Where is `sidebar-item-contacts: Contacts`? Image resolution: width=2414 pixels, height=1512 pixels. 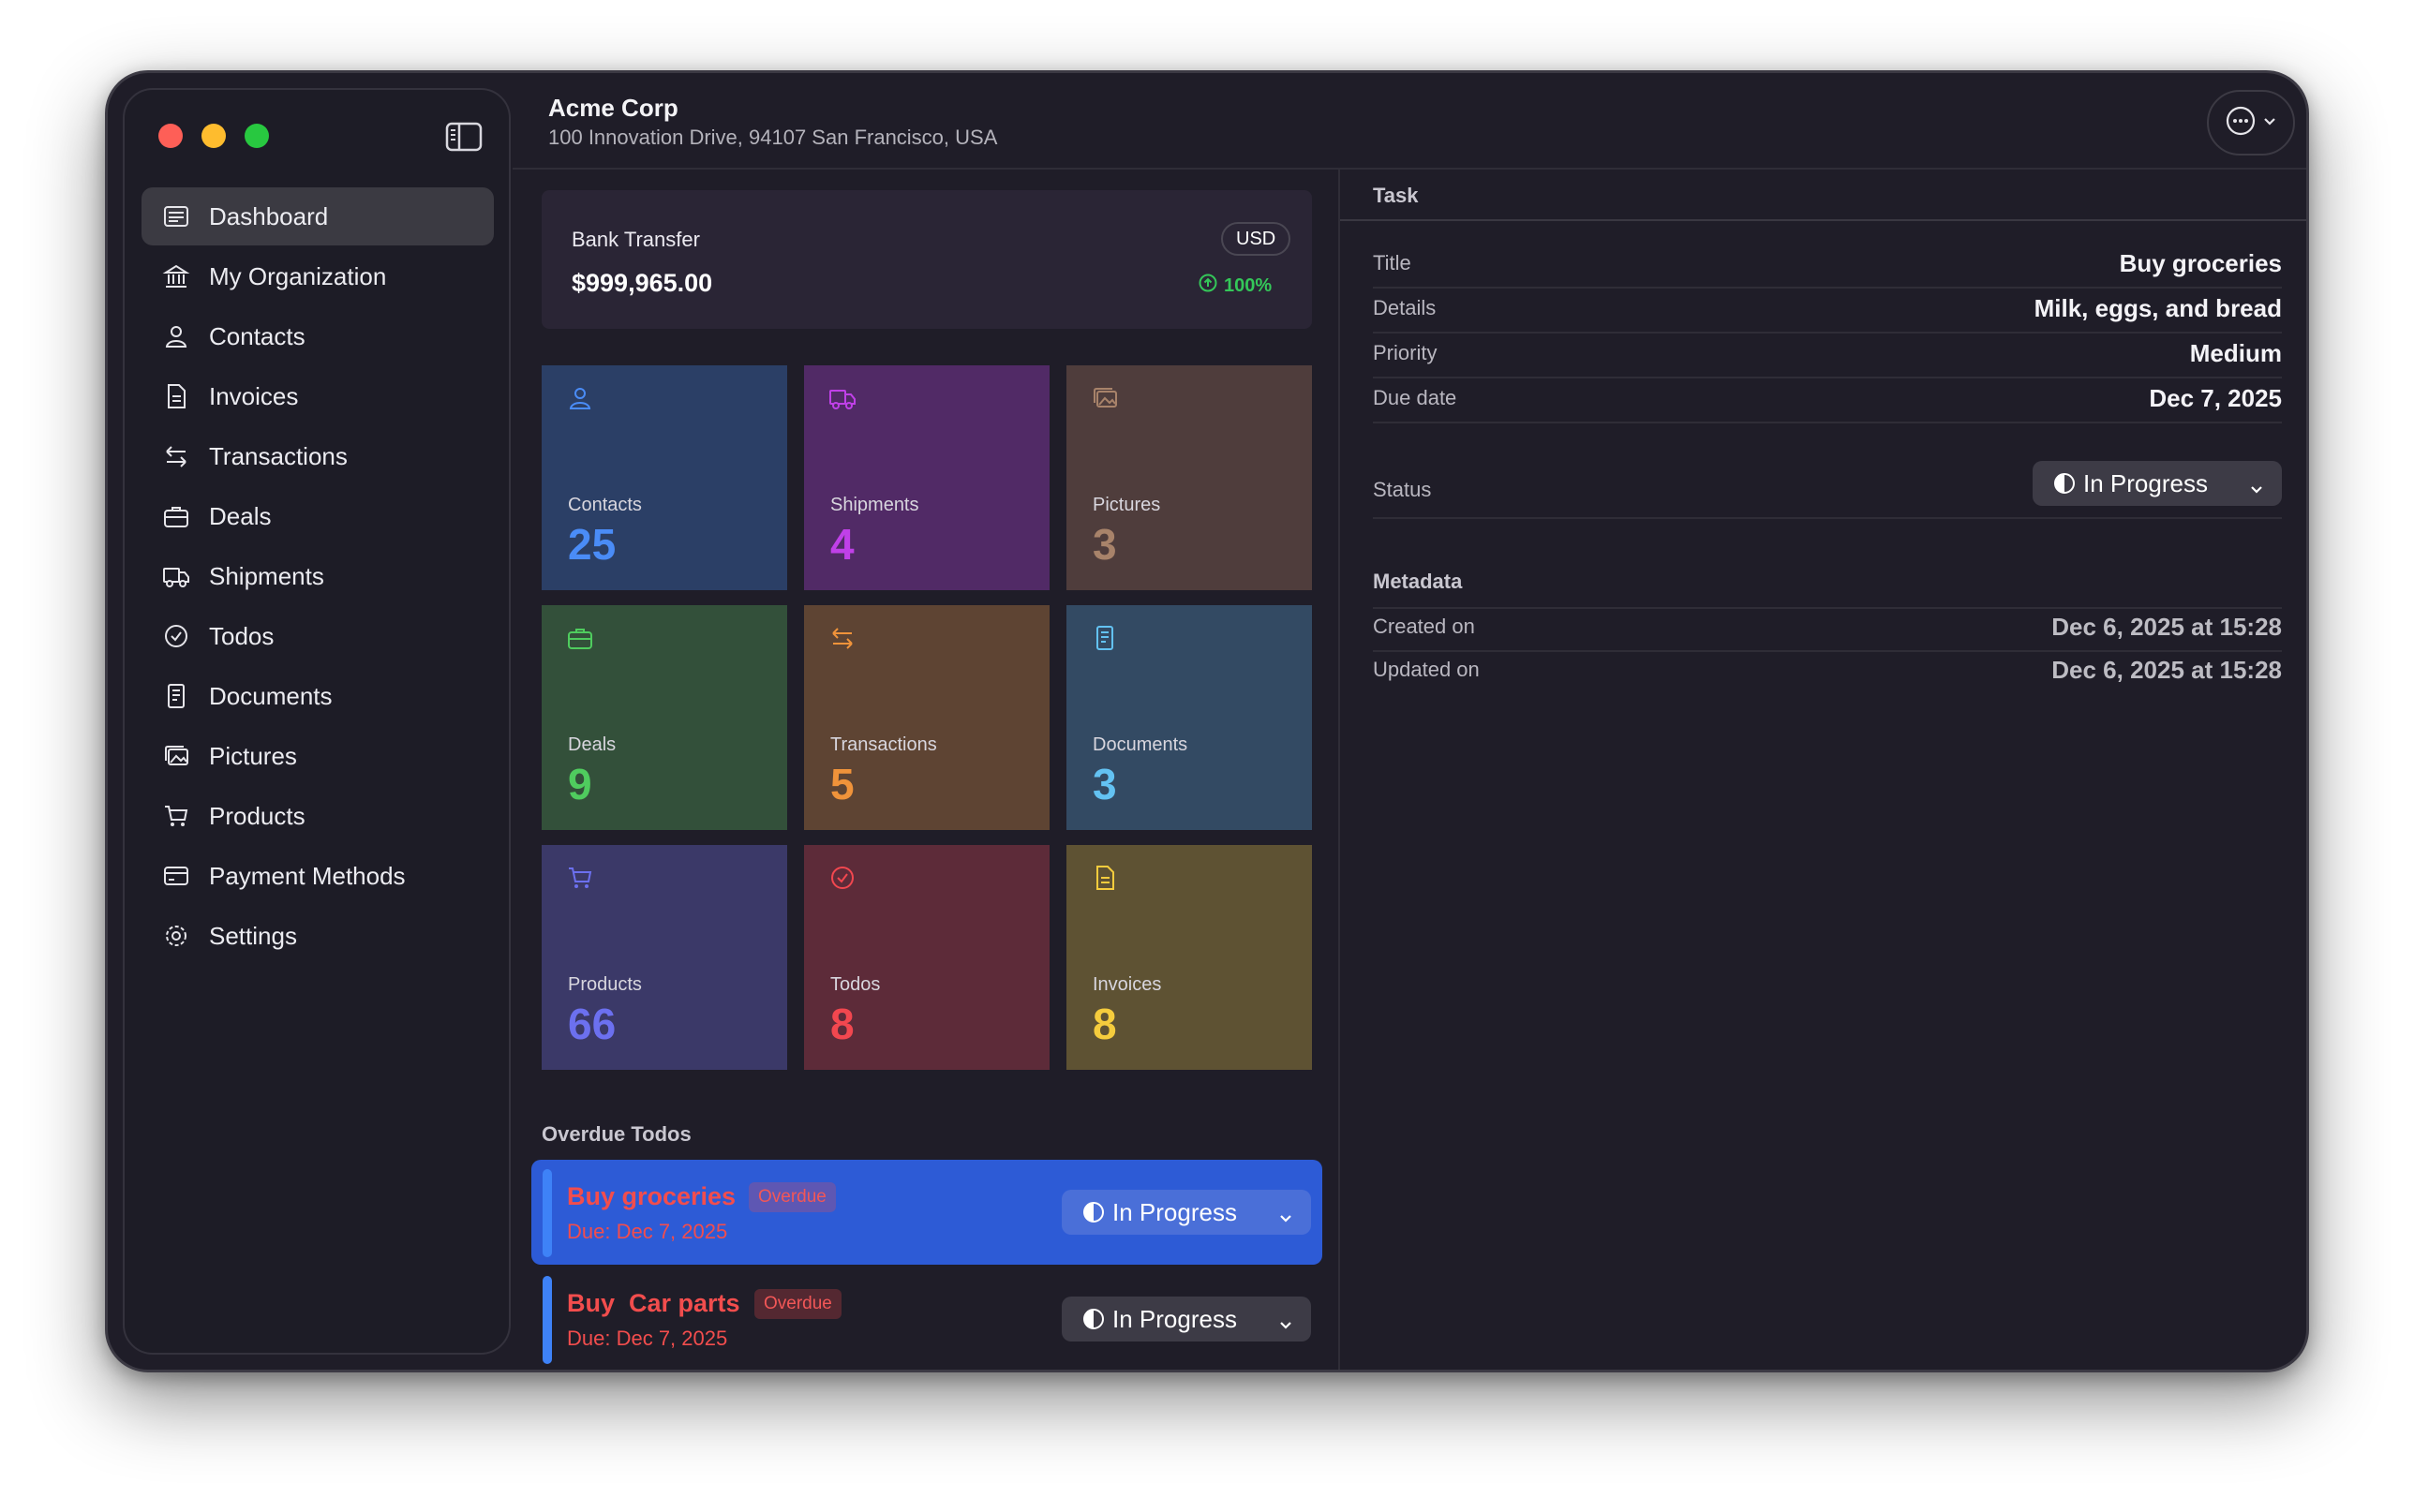 sidebar-item-contacts: Contacts is located at coordinates (318, 336).